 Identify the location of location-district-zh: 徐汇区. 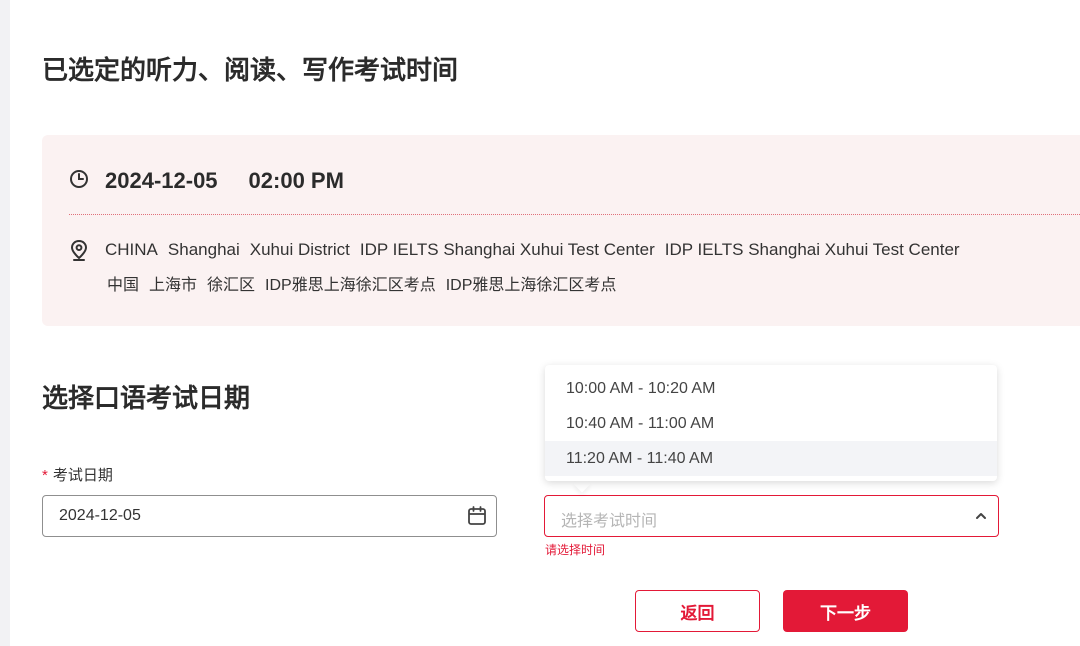
(231, 285).